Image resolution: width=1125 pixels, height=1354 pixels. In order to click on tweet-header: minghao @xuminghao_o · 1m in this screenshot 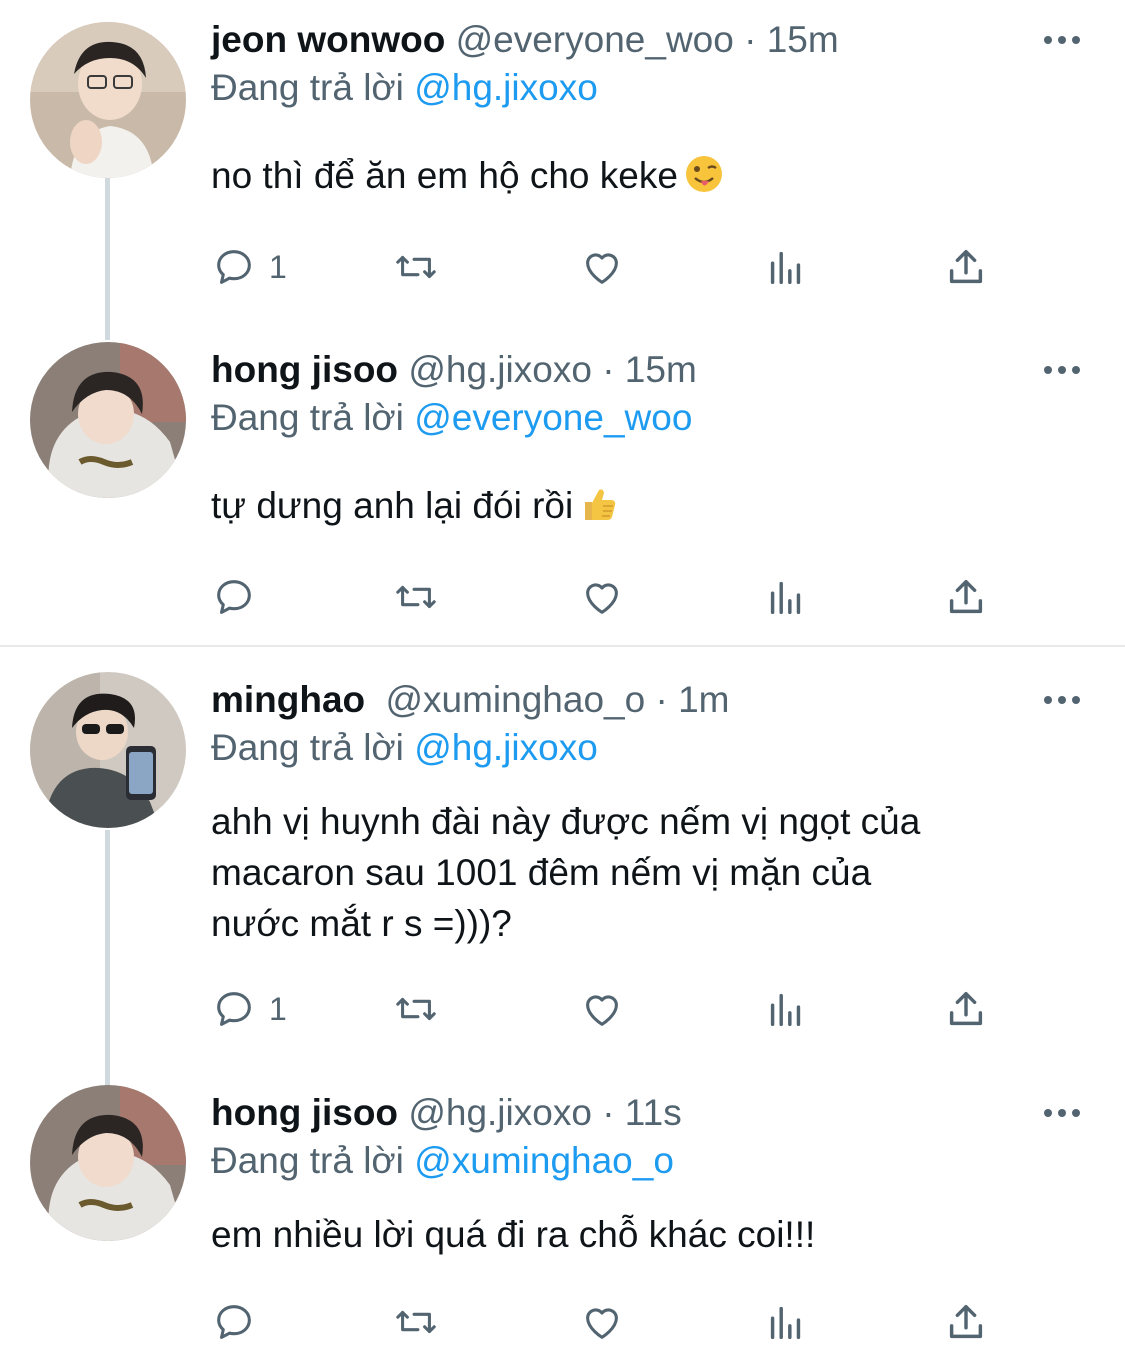, I will do `click(470, 700)`.